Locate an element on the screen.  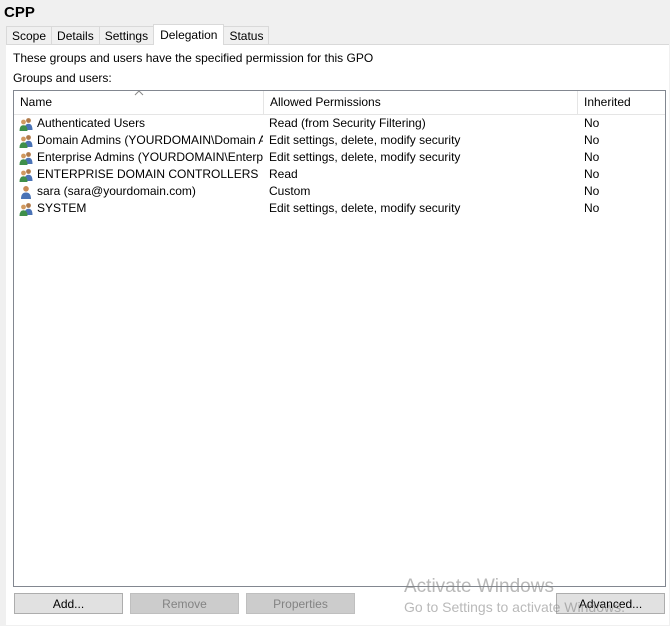
column-name-label: Name is located at coordinates (36, 102).